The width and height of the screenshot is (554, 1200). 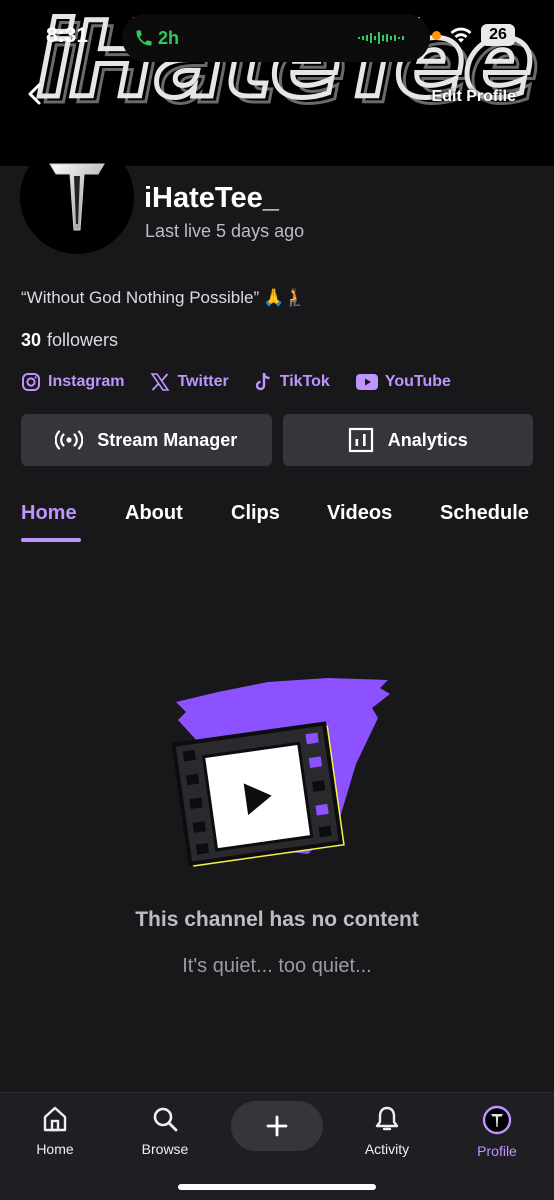 I want to click on social-link-twitter: Twitter, so click(x=189, y=382).